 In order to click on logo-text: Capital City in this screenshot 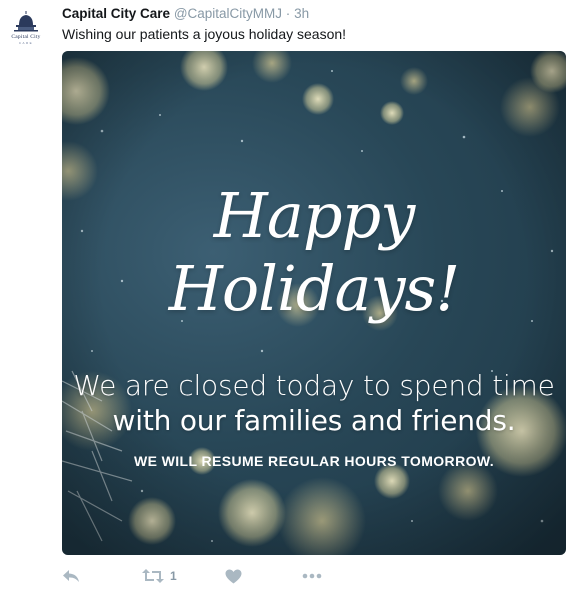, I will do `click(26, 37)`.